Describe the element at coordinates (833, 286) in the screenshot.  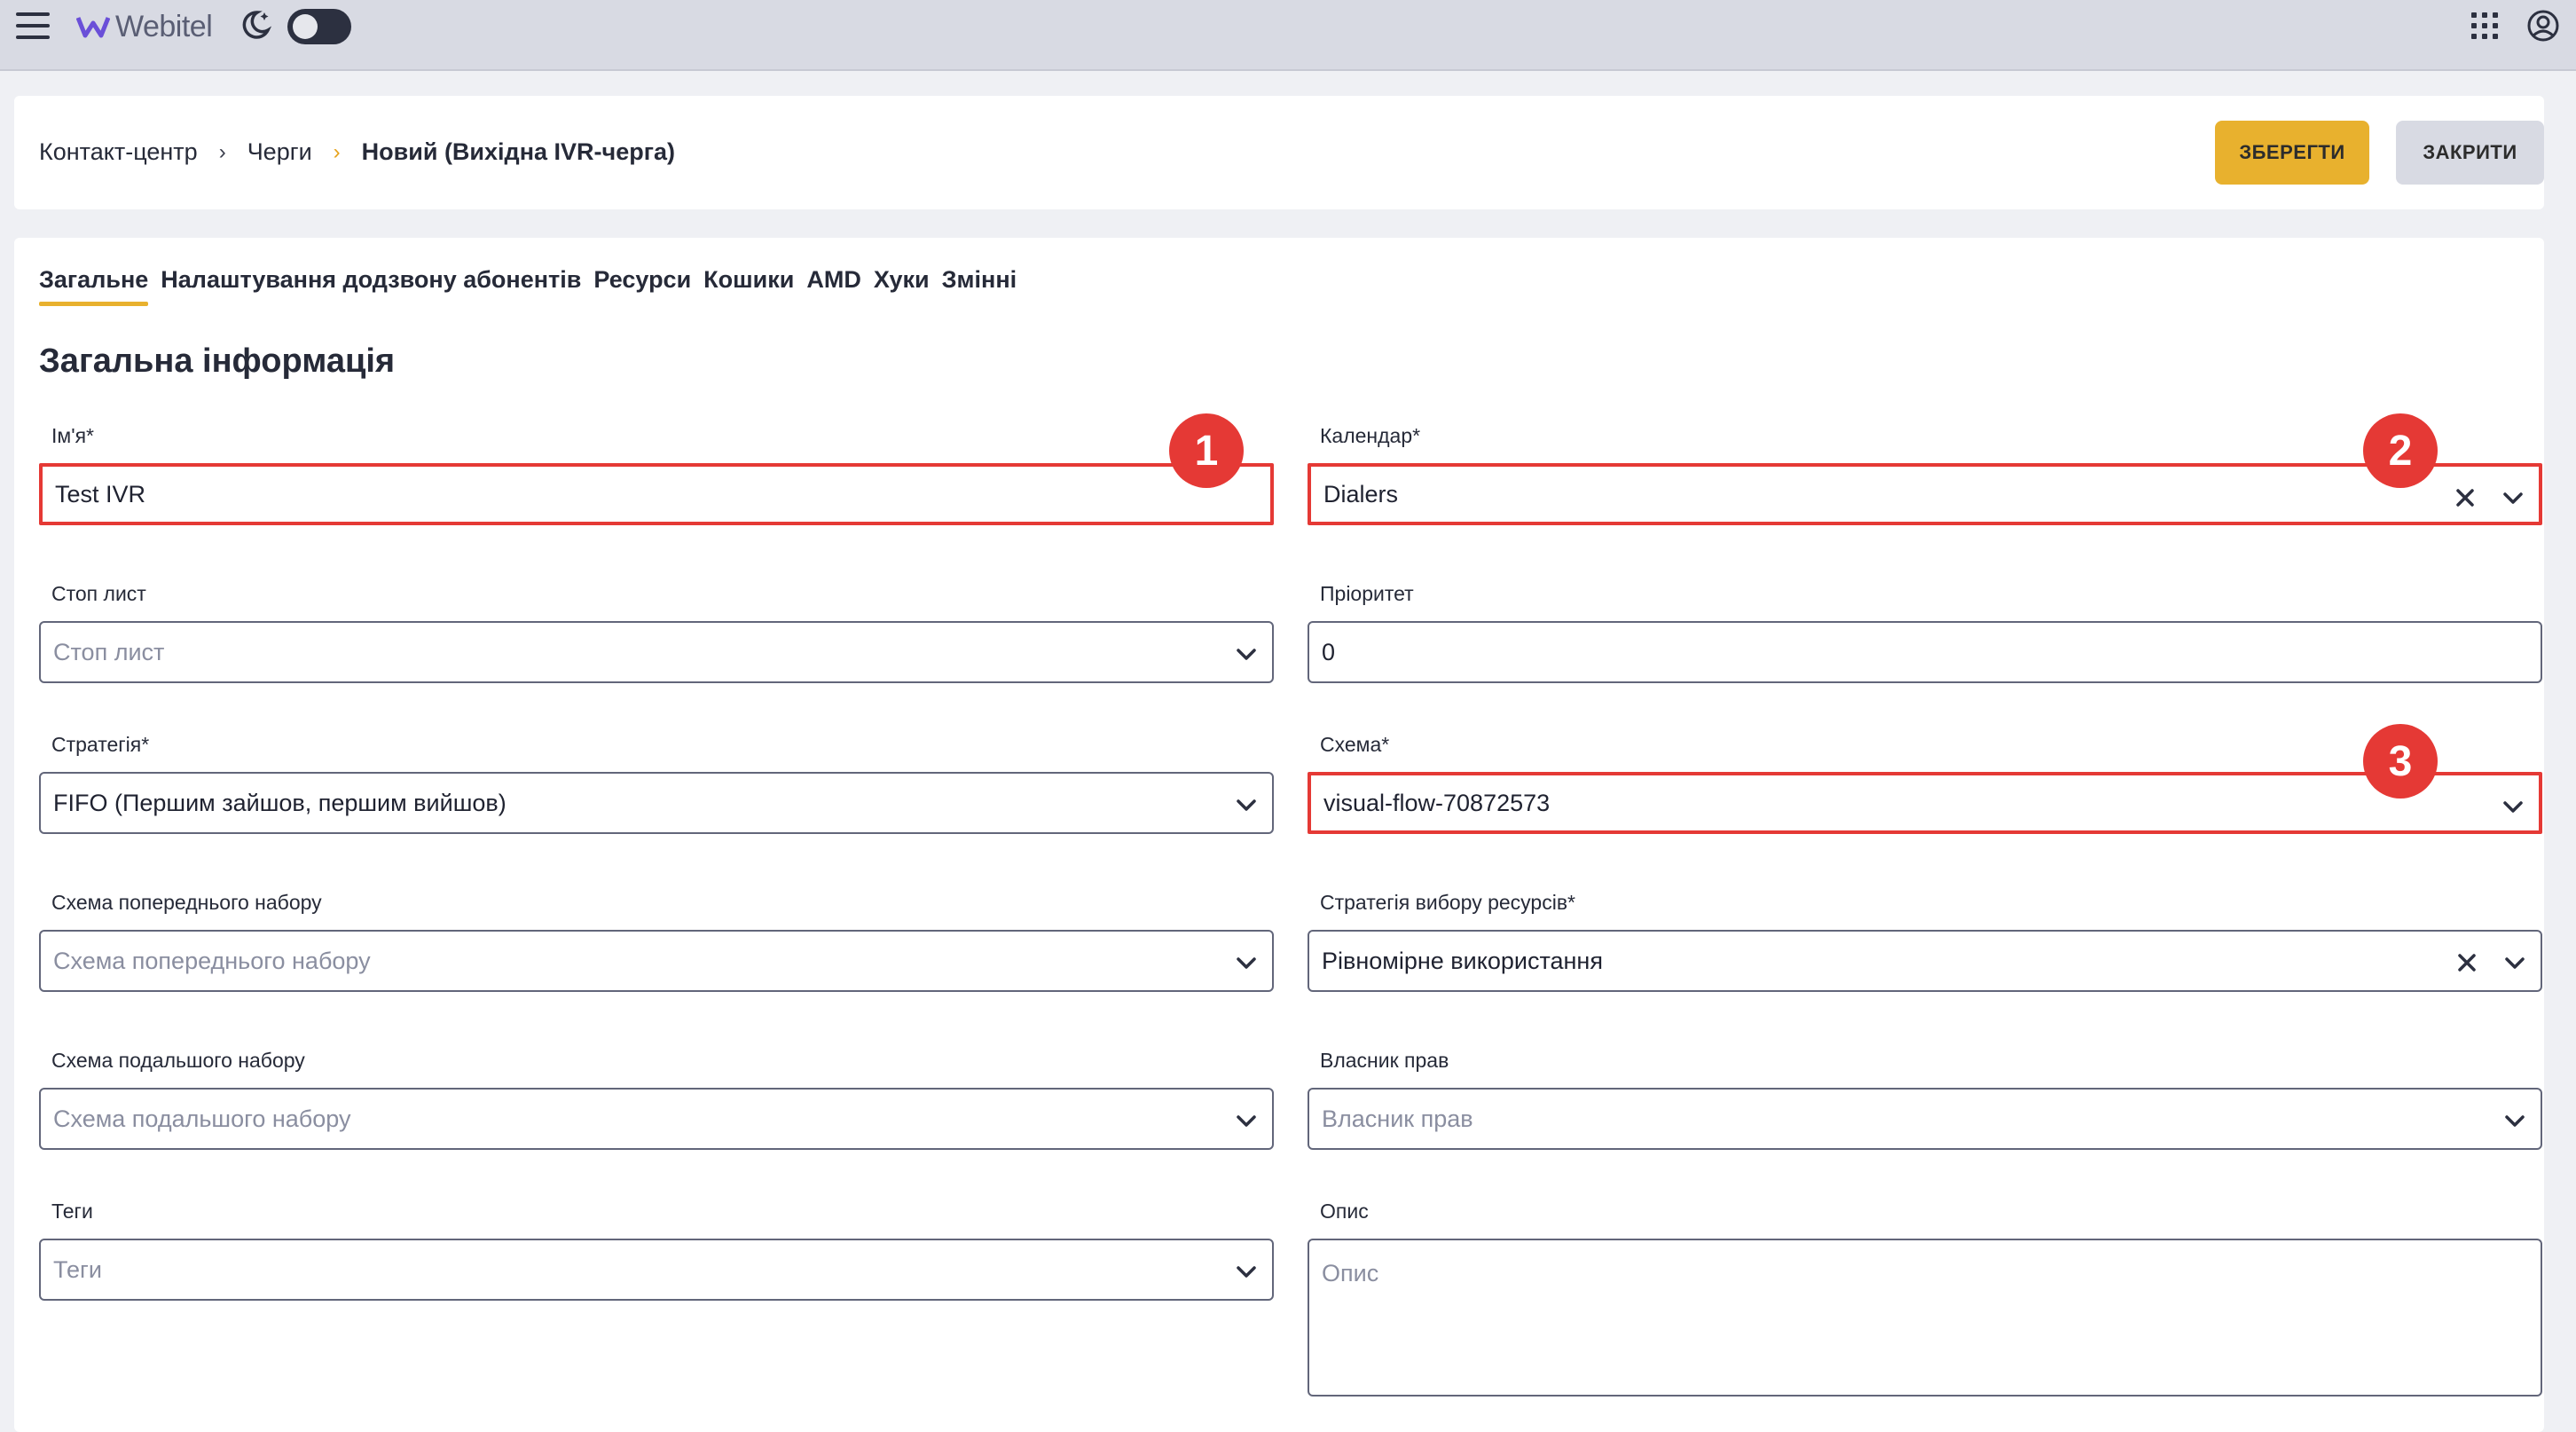
I see `tab-amd: AMD` at that location.